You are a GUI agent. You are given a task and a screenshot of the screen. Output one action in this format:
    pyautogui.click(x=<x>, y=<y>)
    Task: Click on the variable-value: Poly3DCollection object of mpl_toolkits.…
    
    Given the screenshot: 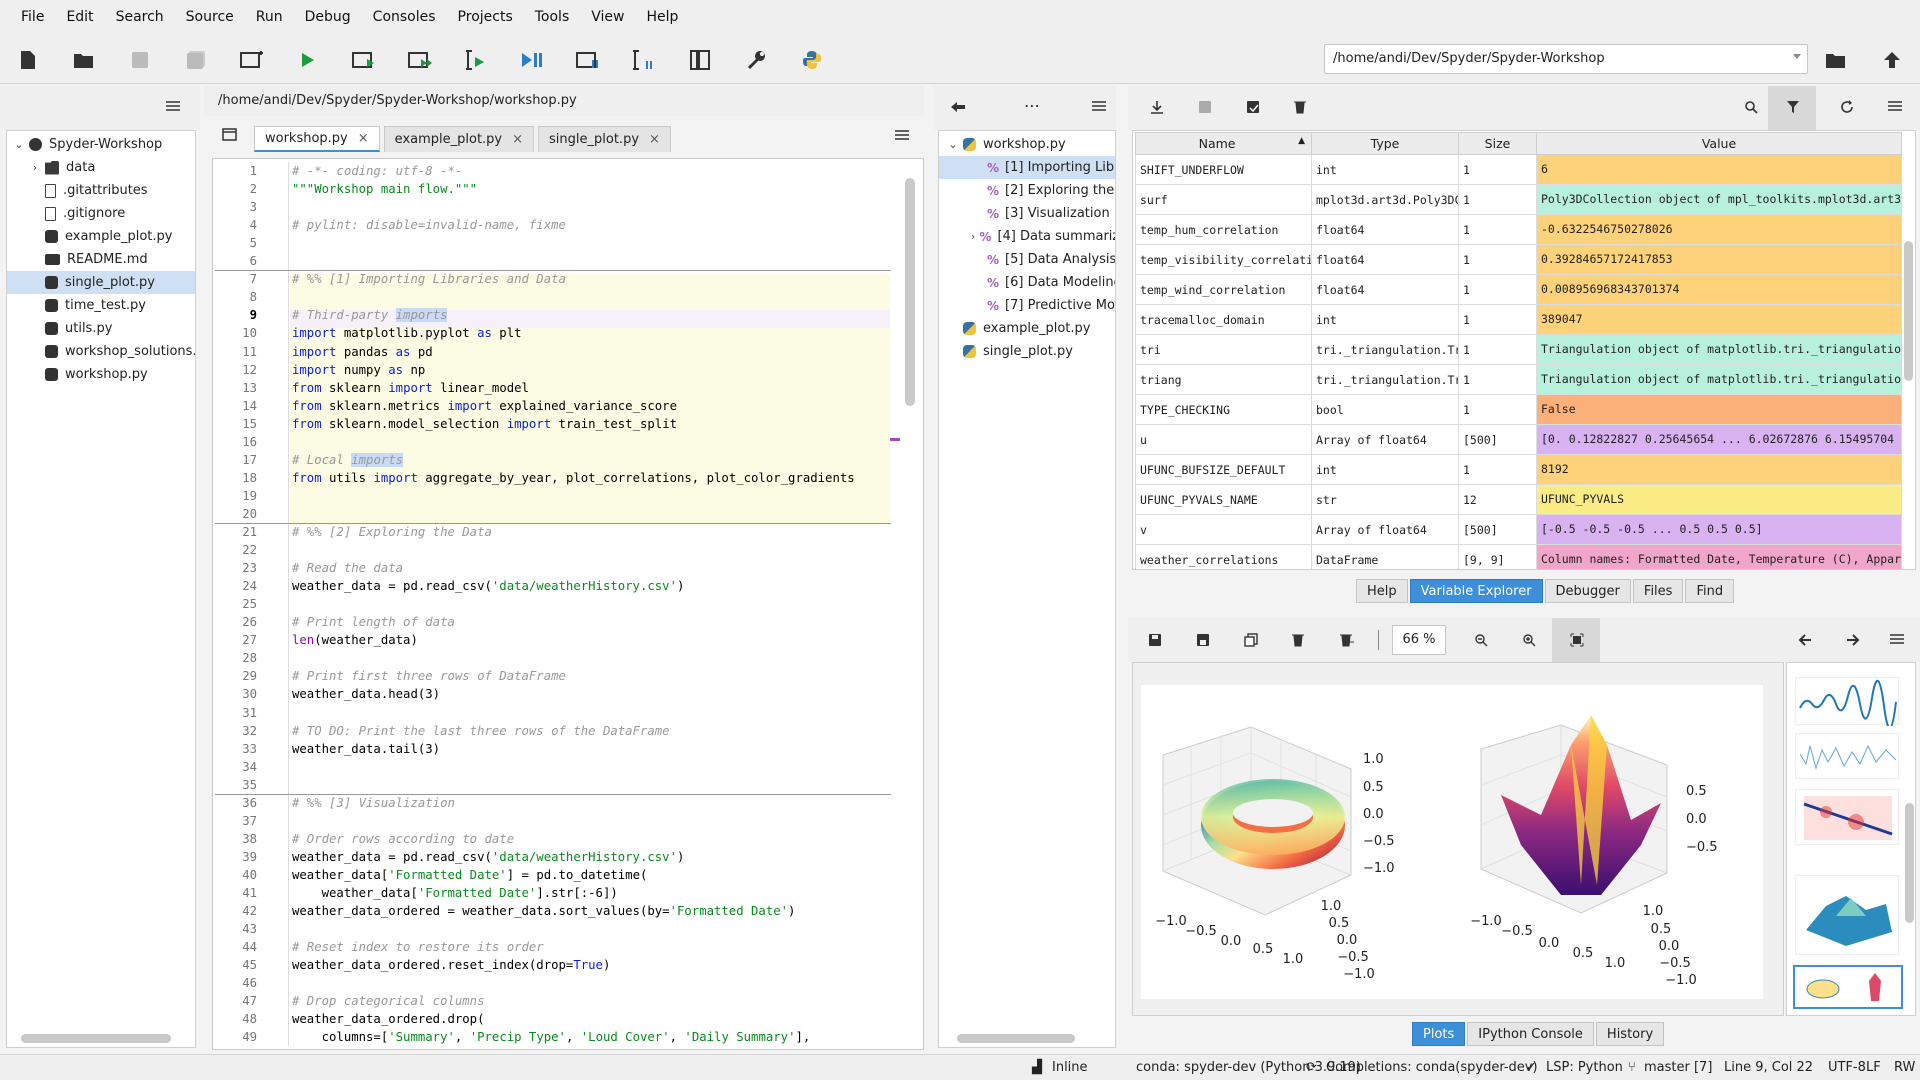 What is the action you would take?
    pyautogui.click(x=1719, y=199)
    